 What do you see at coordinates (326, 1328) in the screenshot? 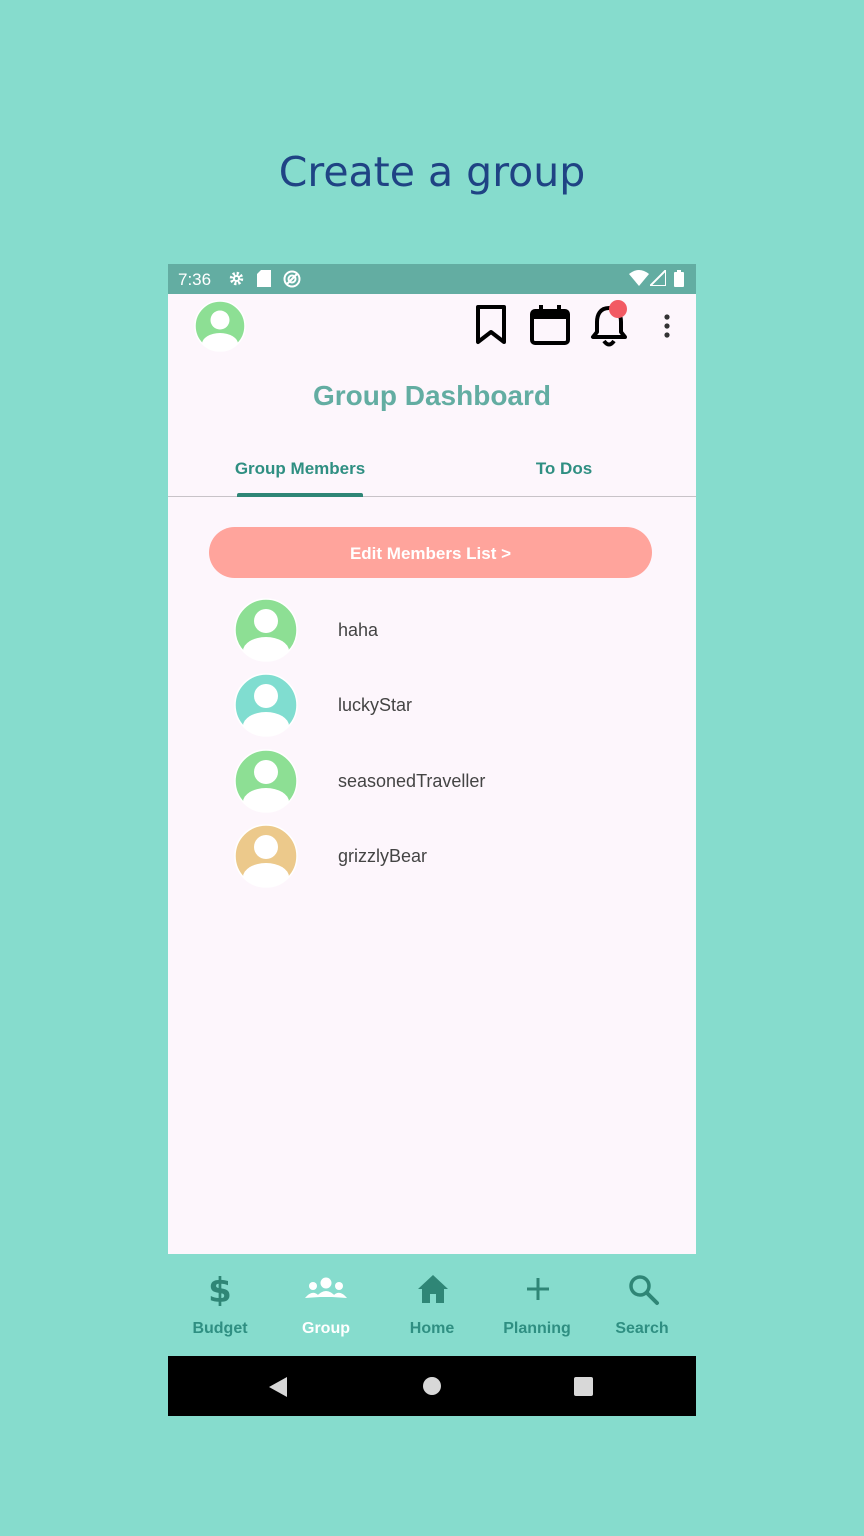
I see `nav-label: Group` at bounding box center [326, 1328].